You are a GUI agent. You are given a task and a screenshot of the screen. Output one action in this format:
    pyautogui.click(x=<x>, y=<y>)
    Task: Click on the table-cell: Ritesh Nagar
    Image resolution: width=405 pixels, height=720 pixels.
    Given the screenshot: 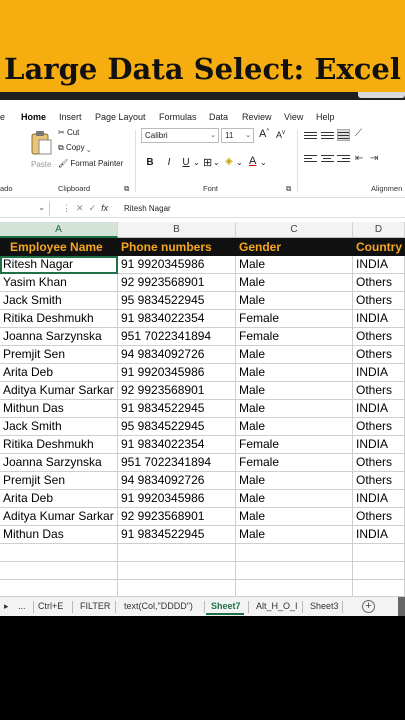 What is the action you would take?
    pyautogui.click(x=59, y=265)
    